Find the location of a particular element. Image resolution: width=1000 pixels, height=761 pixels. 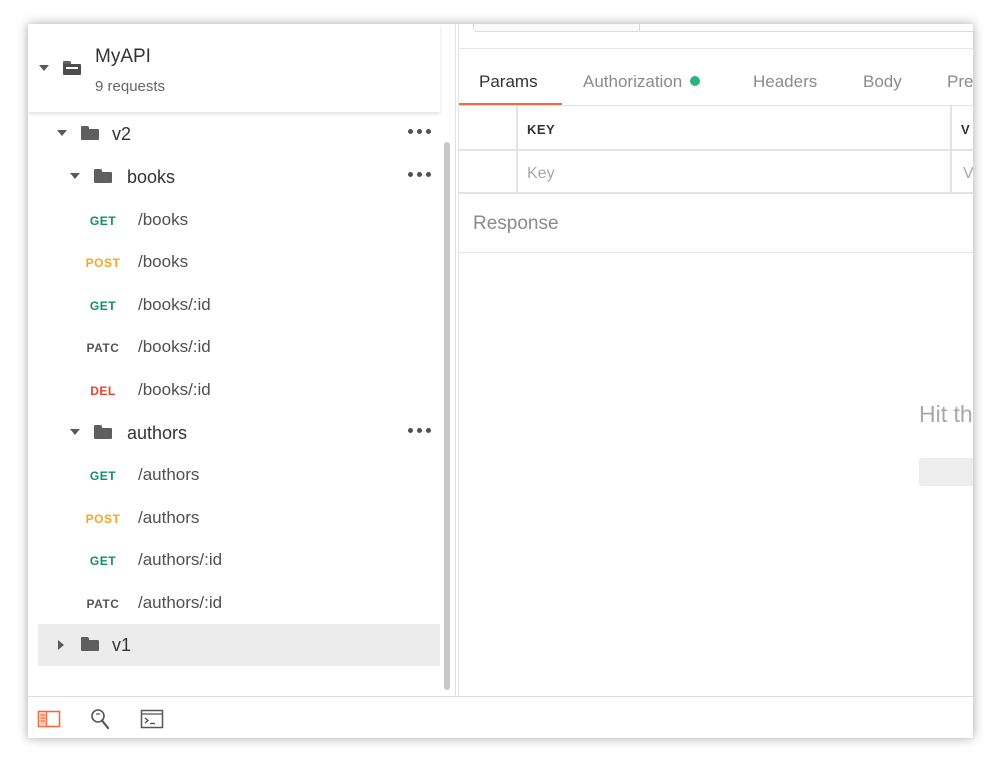

chevron-right-icon is located at coordinates (61, 645).